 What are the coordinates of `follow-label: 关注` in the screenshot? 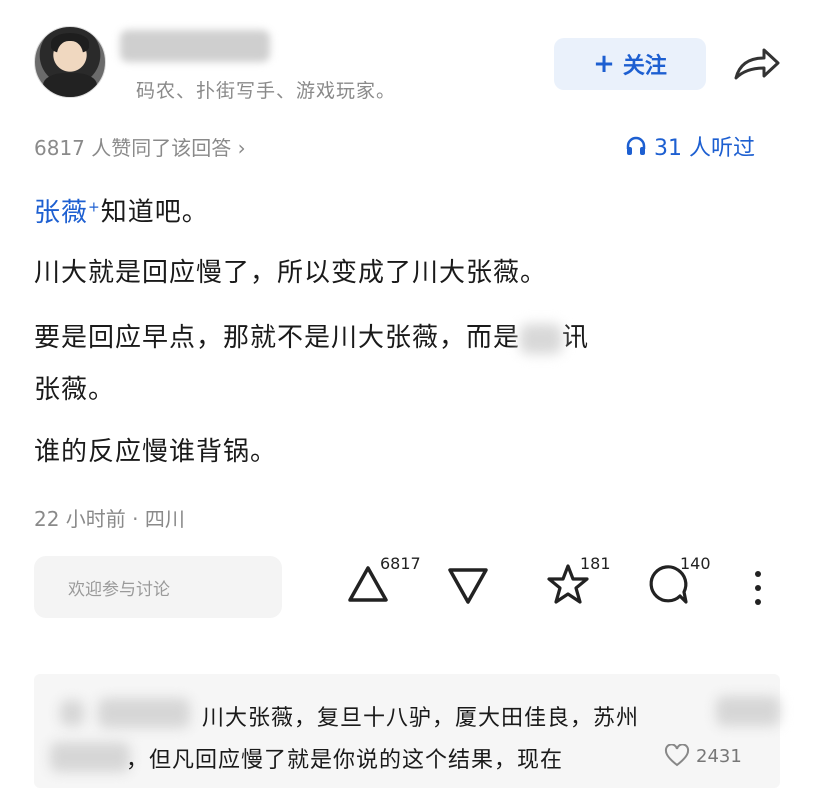 It's located at (644, 66).